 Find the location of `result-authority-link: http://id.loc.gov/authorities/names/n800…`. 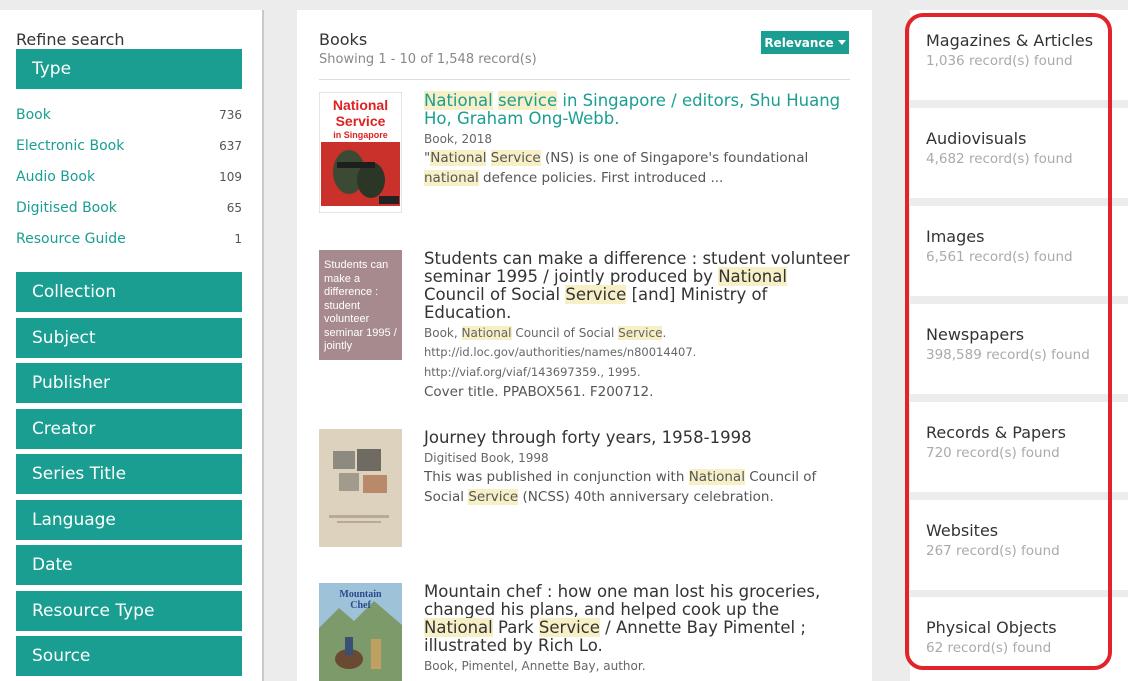

result-authority-link: http://id.loc.gov/authorities/names/n800… is located at coordinates (560, 352).